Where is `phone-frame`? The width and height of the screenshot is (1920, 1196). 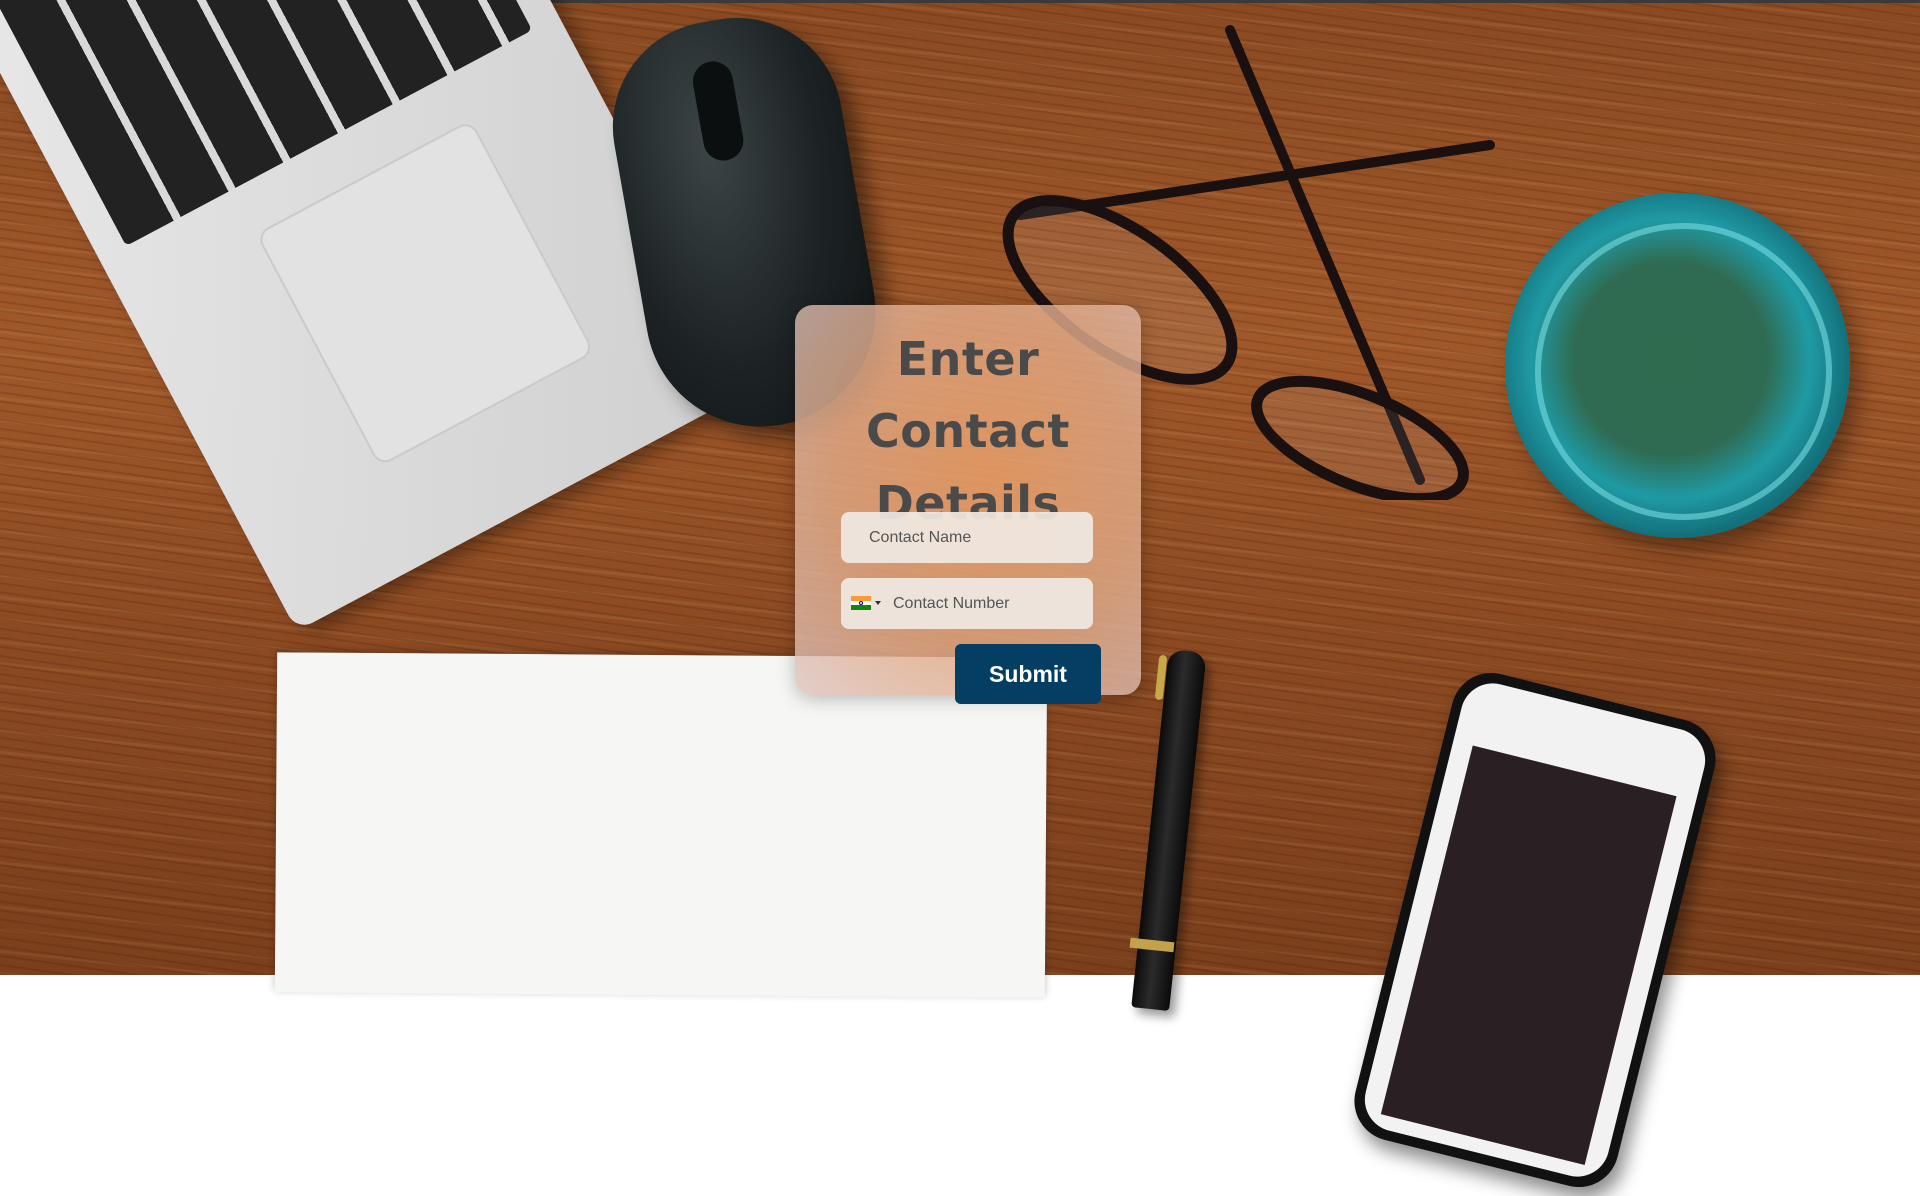 phone-frame is located at coordinates (1535, 930).